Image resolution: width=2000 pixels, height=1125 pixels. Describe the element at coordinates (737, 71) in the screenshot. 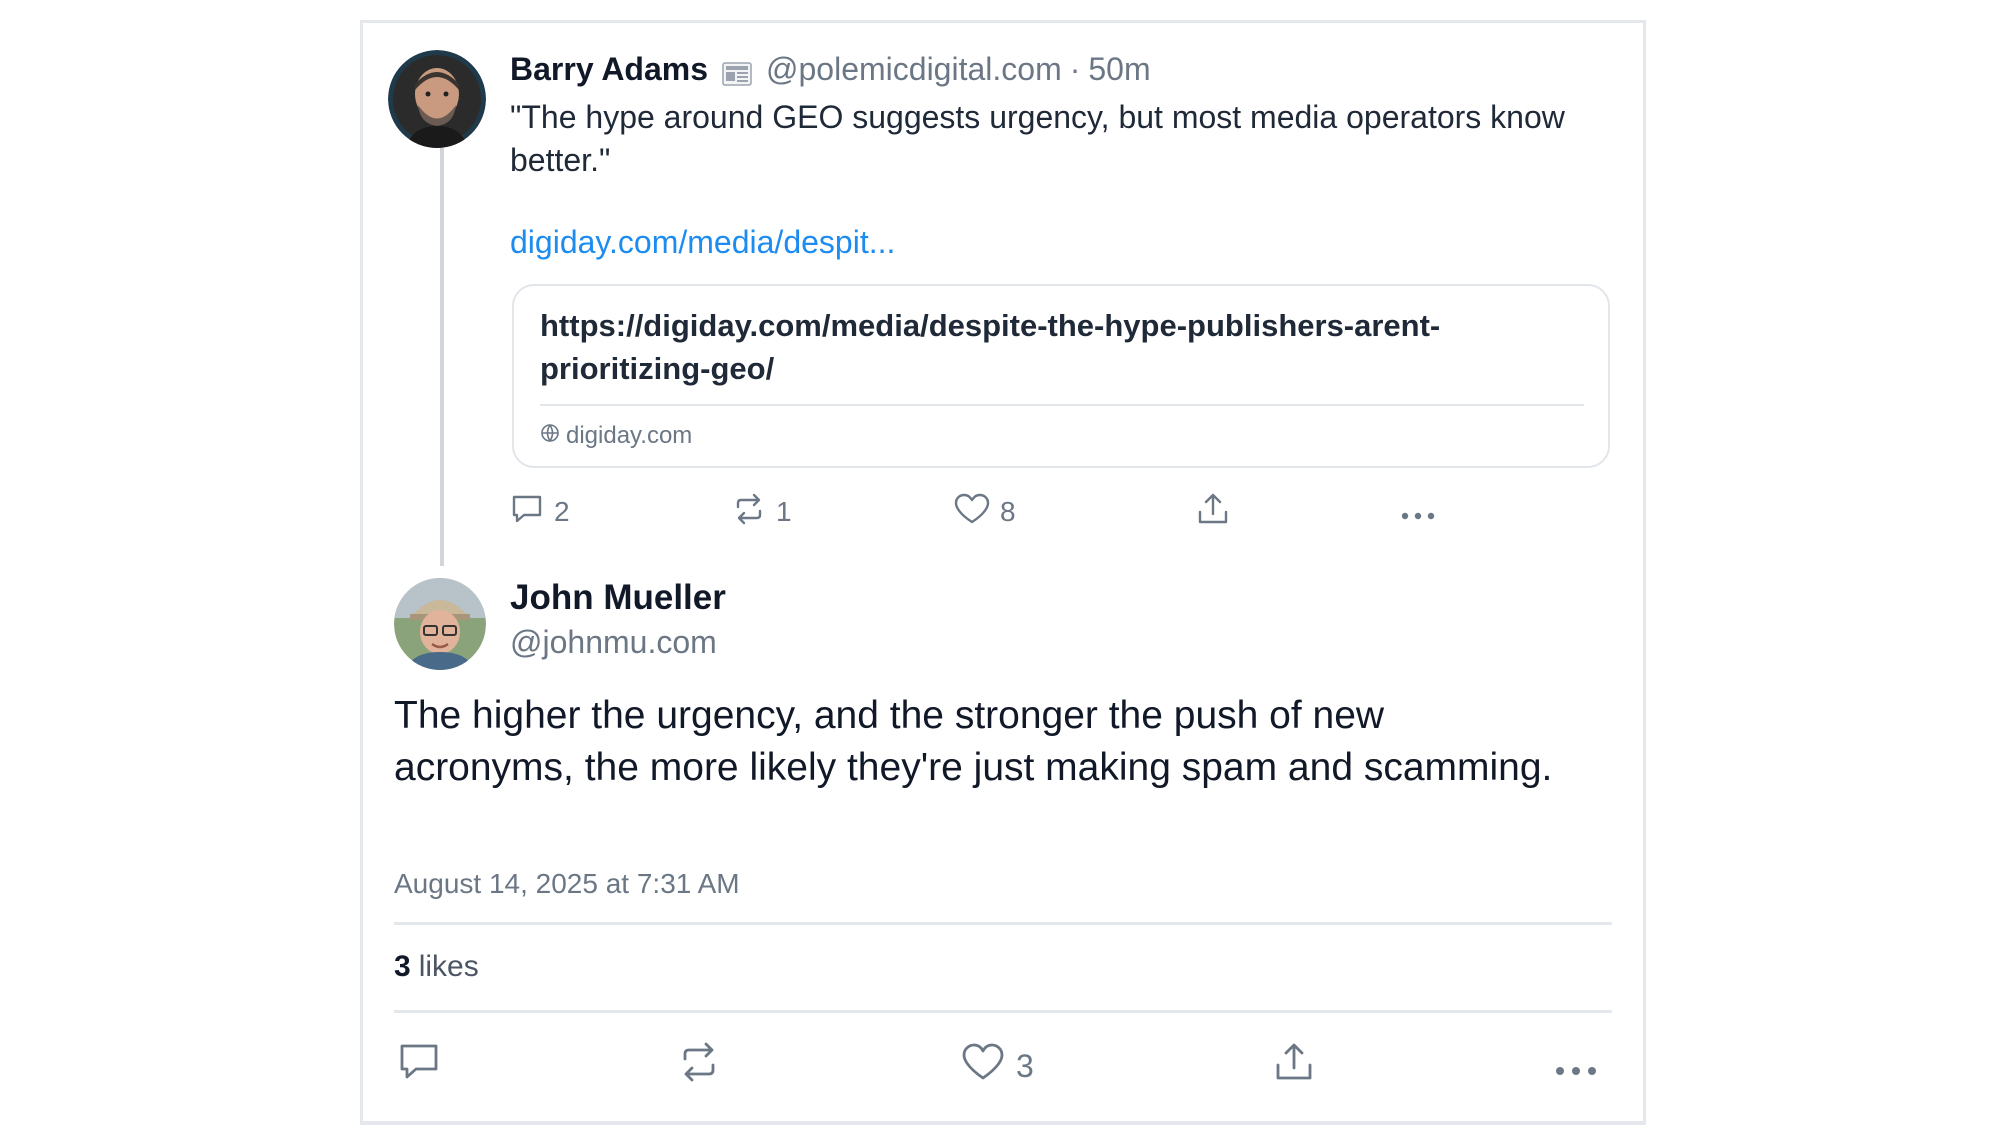

I see `newspaper-badge-icon` at that location.